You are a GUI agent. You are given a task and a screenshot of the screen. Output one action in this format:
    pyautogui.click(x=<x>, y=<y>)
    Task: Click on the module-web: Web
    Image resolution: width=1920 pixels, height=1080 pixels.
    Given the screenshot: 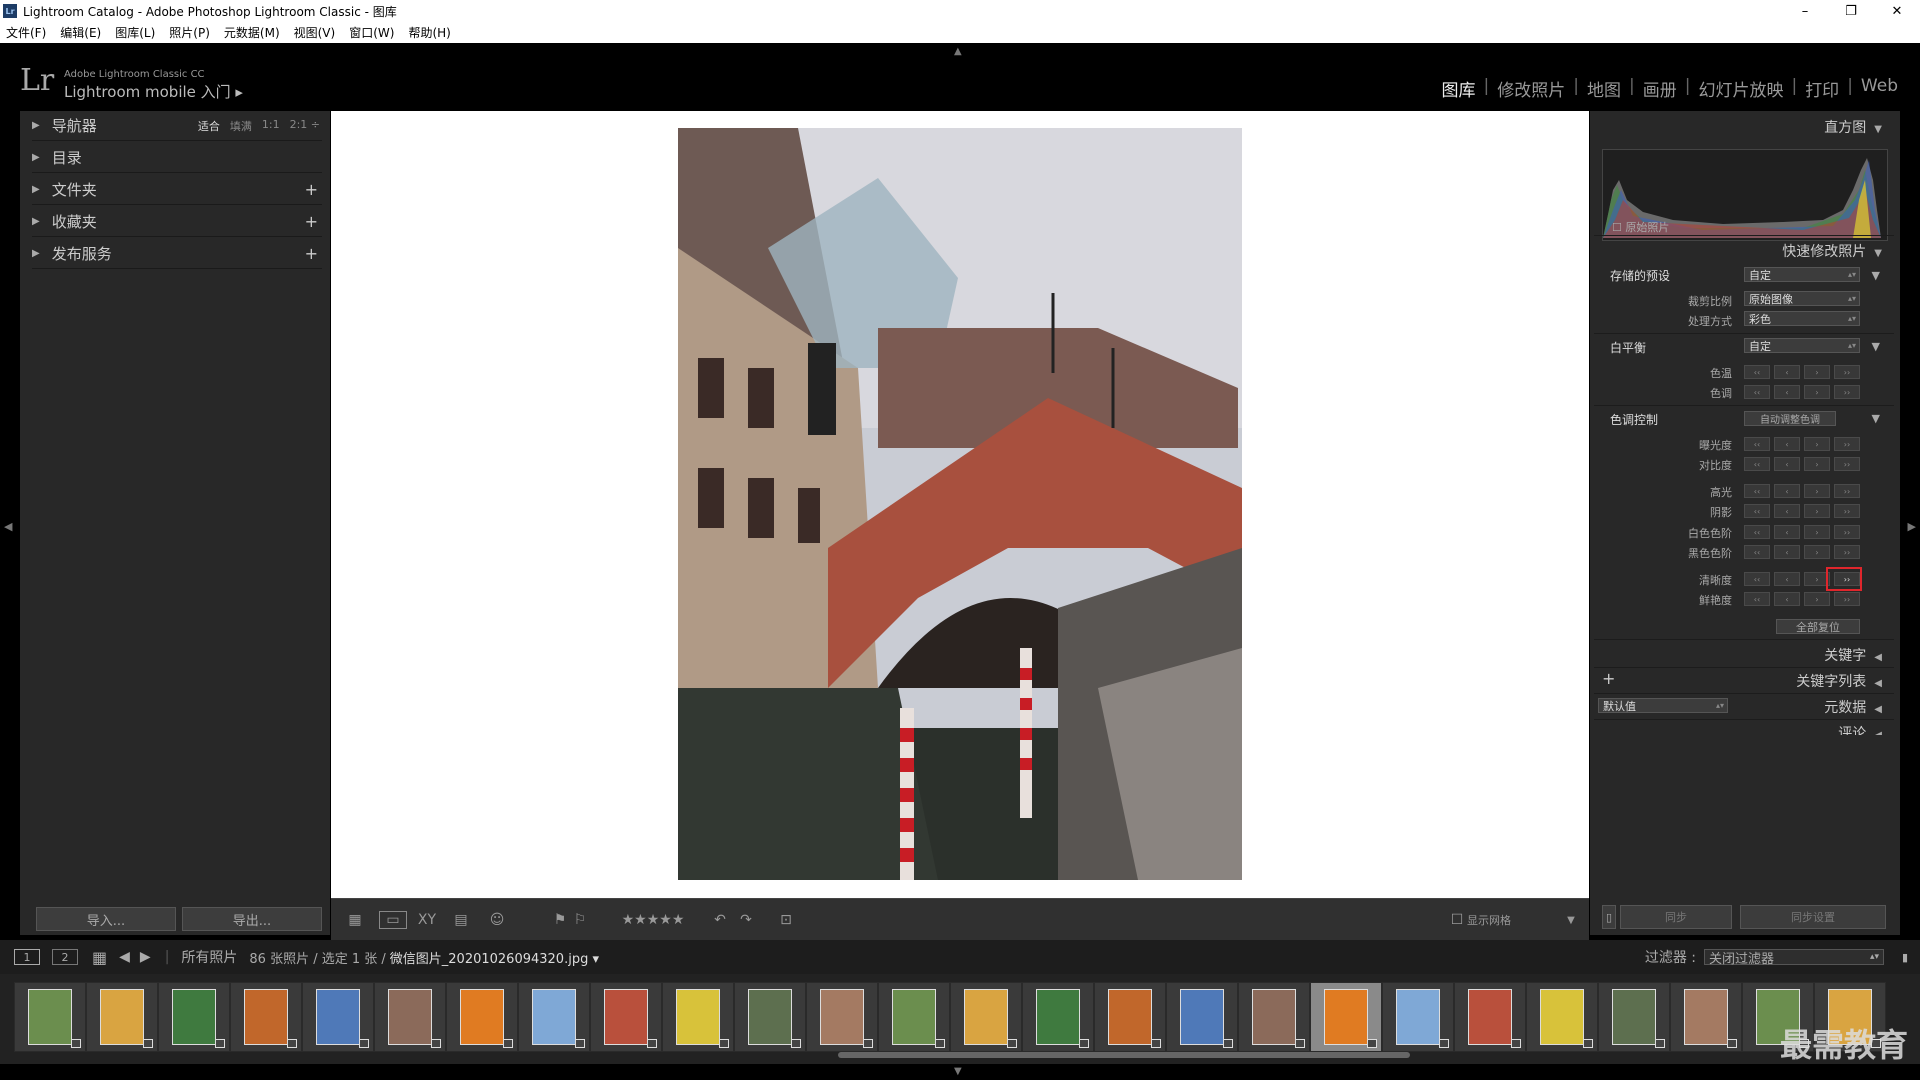 What is the action you would take?
    pyautogui.click(x=1879, y=88)
    